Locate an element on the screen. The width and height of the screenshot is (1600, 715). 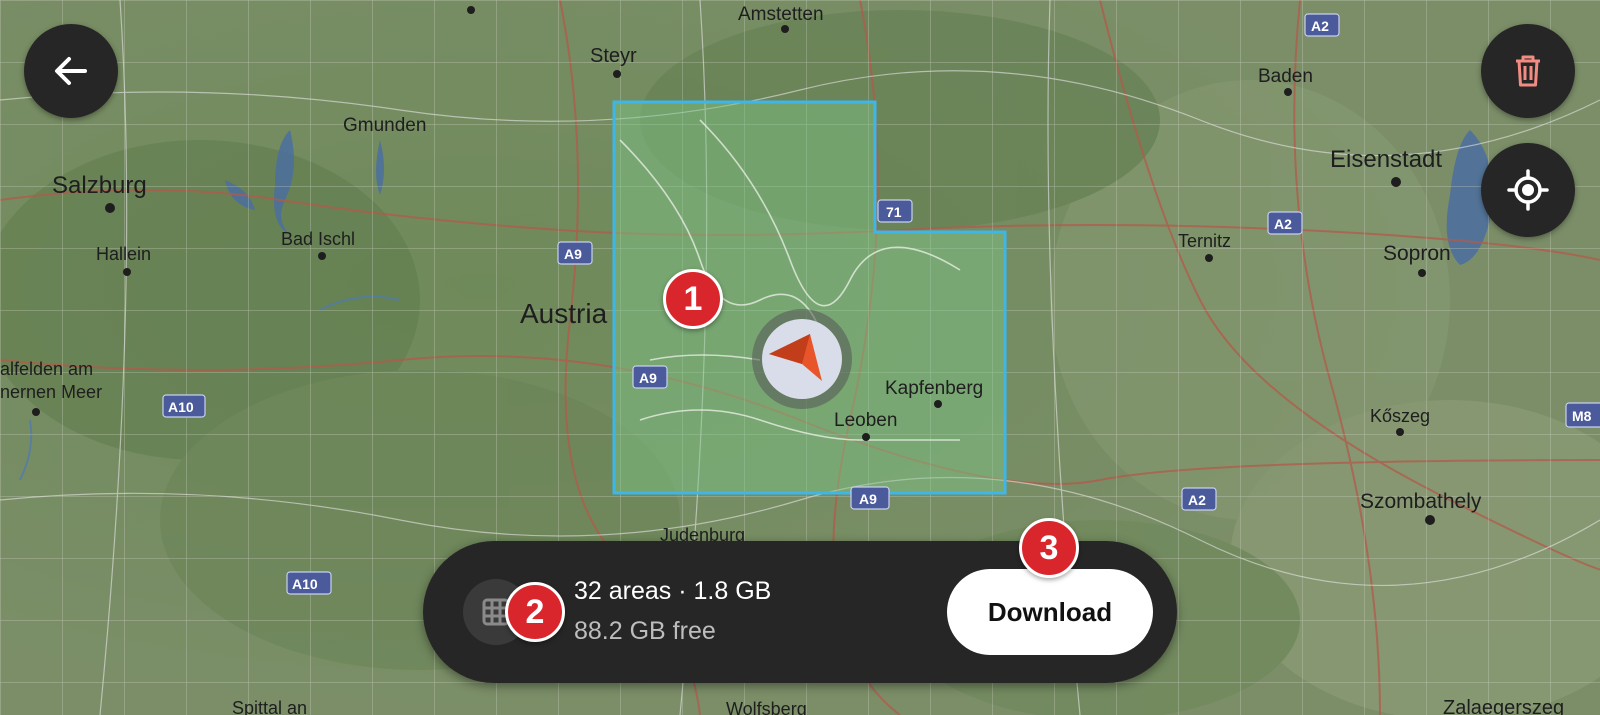
svg-text: M8 is located at coordinates (1582, 416).